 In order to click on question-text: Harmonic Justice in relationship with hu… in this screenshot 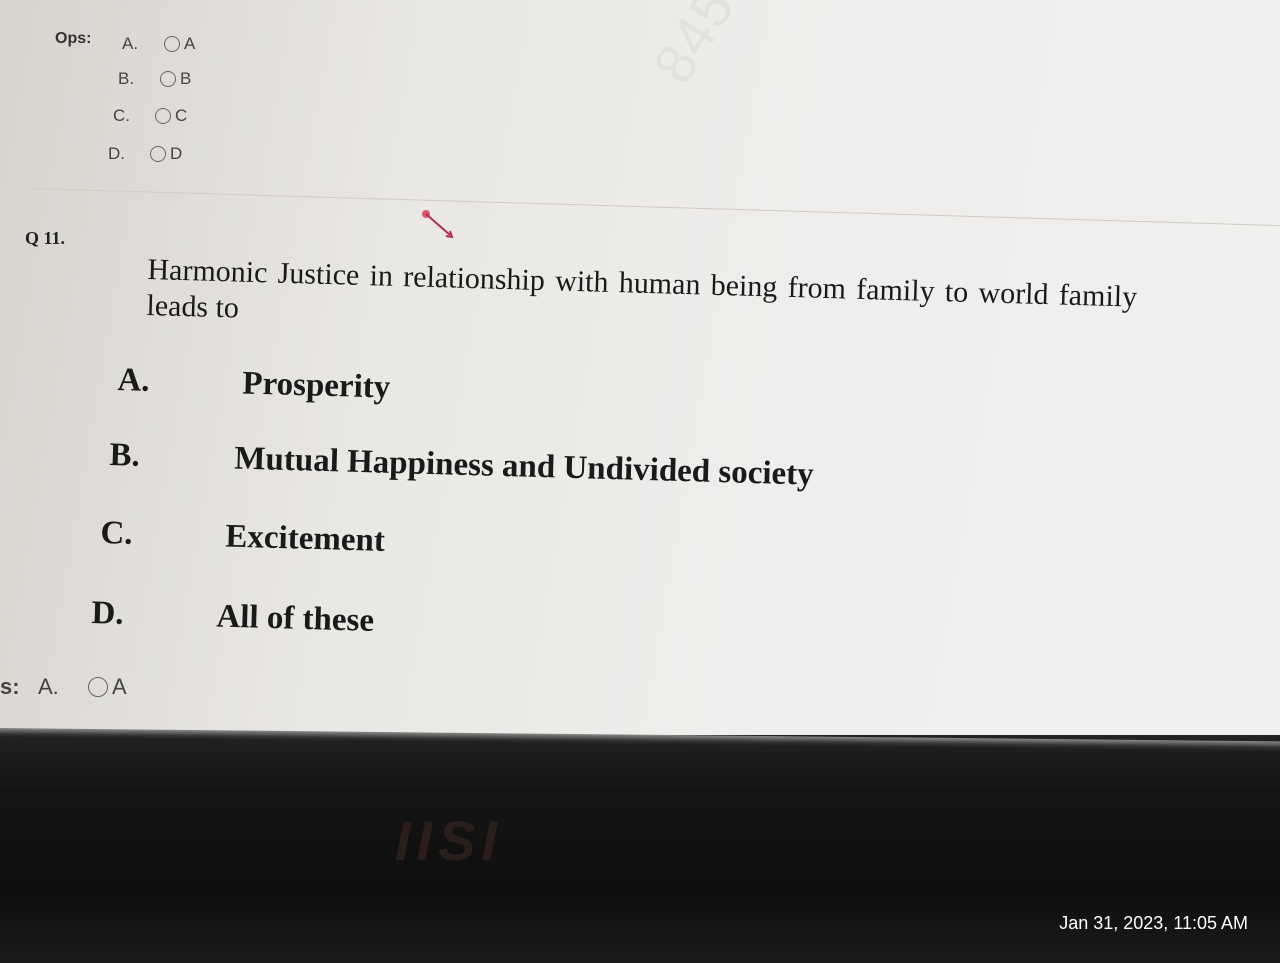, I will do `click(642, 288)`.